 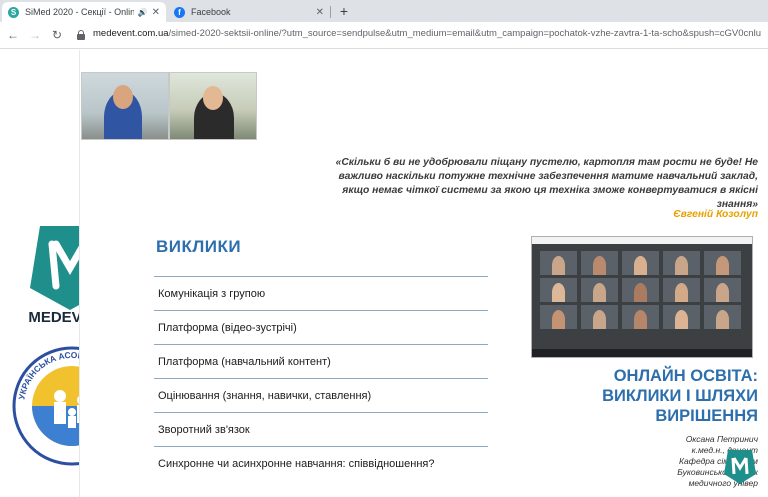 What do you see at coordinates (706, 416) in the screenshot?
I see `title-line-3: ВИРІШЕННЯ` at bounding box center [706, 416].